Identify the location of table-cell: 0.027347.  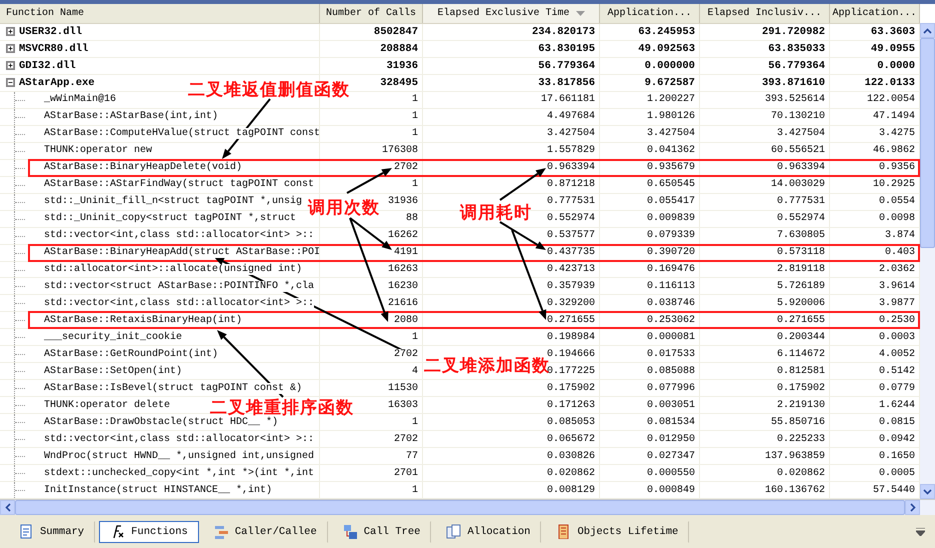
(650, 456).